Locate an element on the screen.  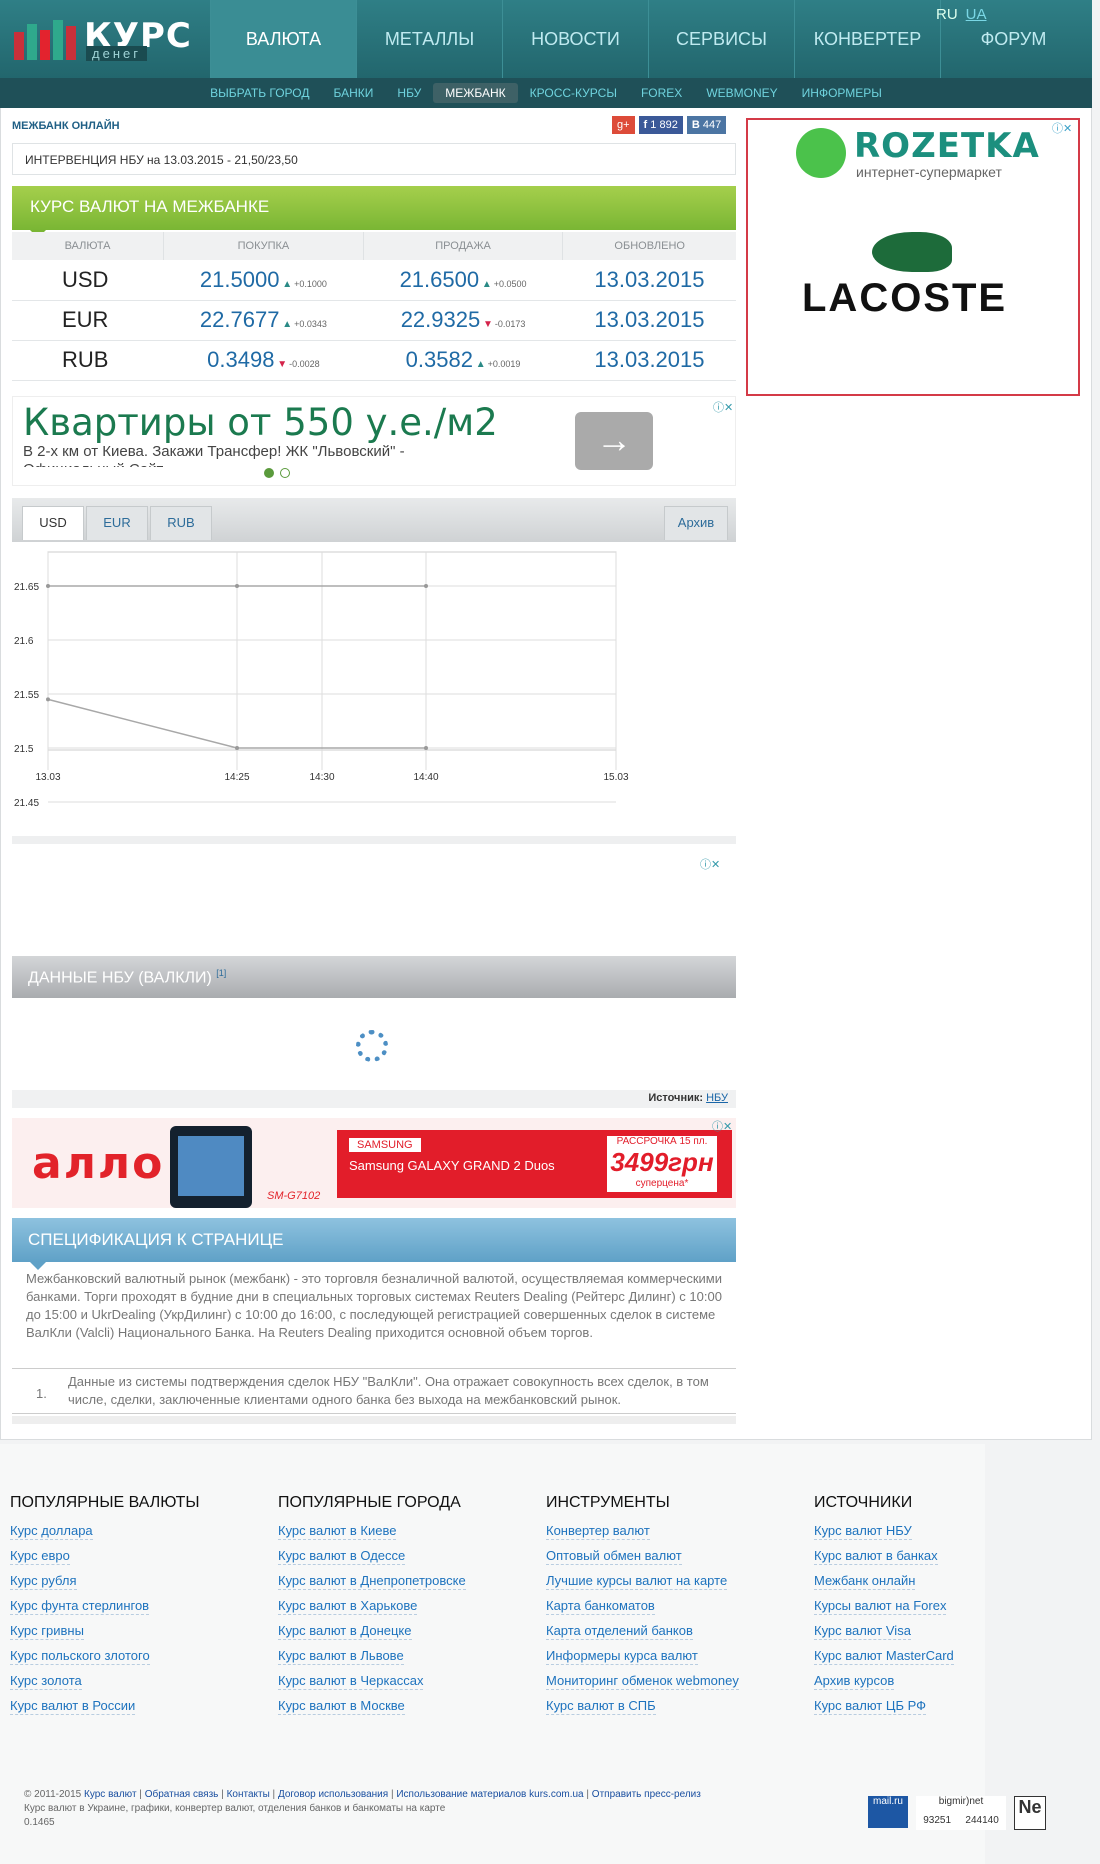
footer-link: Курс валют в Москве is located at coordinates (341, 1706).